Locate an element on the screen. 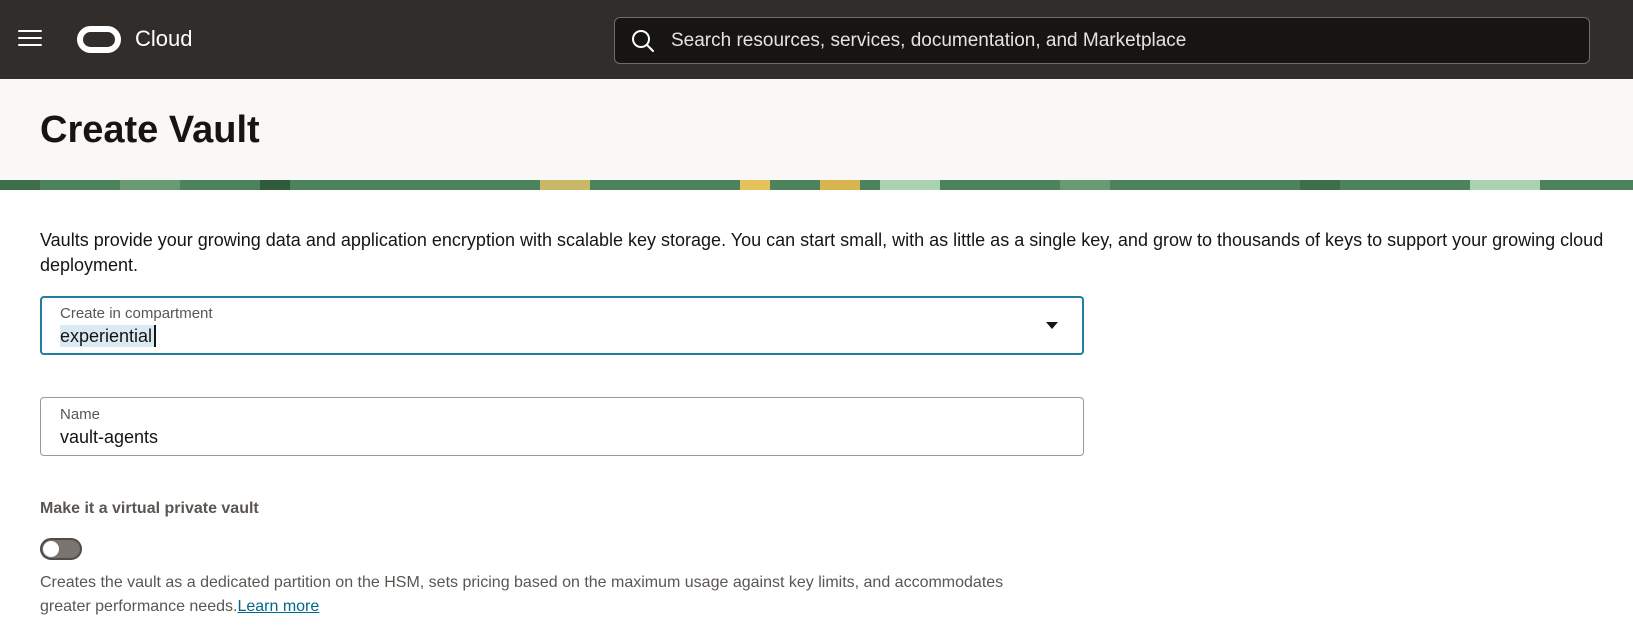 This screenshot has width=1633, height=625. learn-more-link: Learn more is located at coordinates (278, 606).